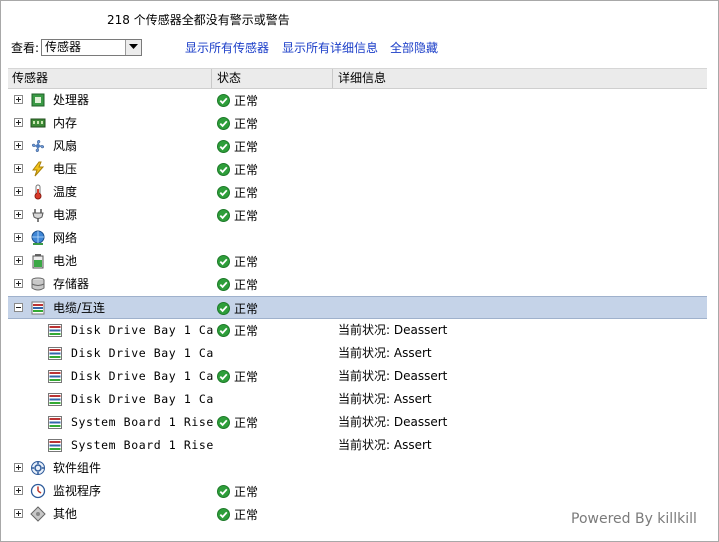 The height and width of the screenshot is (542, 719). What do you see at coordinates (357, 238) in the screenshot?
I see `sensor-category-row: 网络` at bounding box center [357, 238].